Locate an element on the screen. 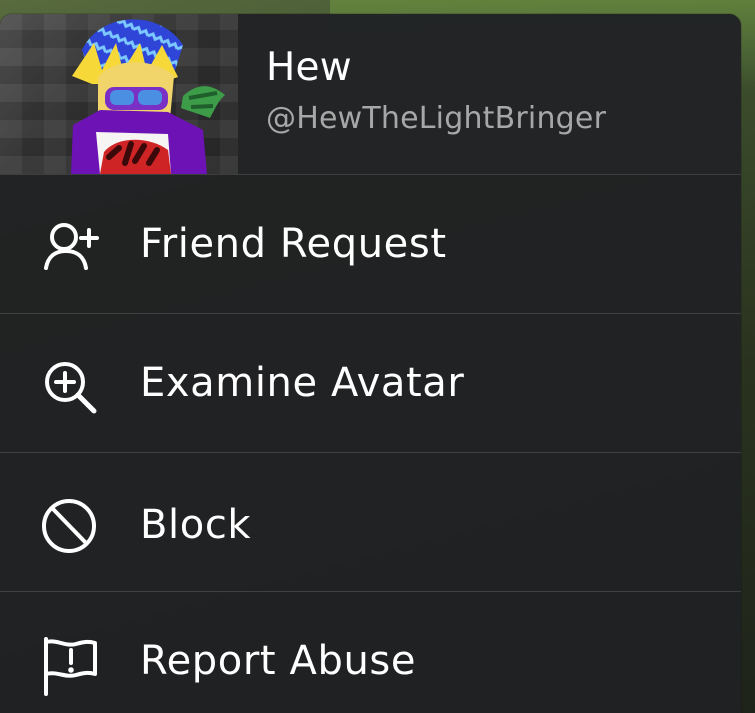 This screenshot has height=713, width=755. examine-avatar-label: Examine Avatar is located at coordinates (302, 383).